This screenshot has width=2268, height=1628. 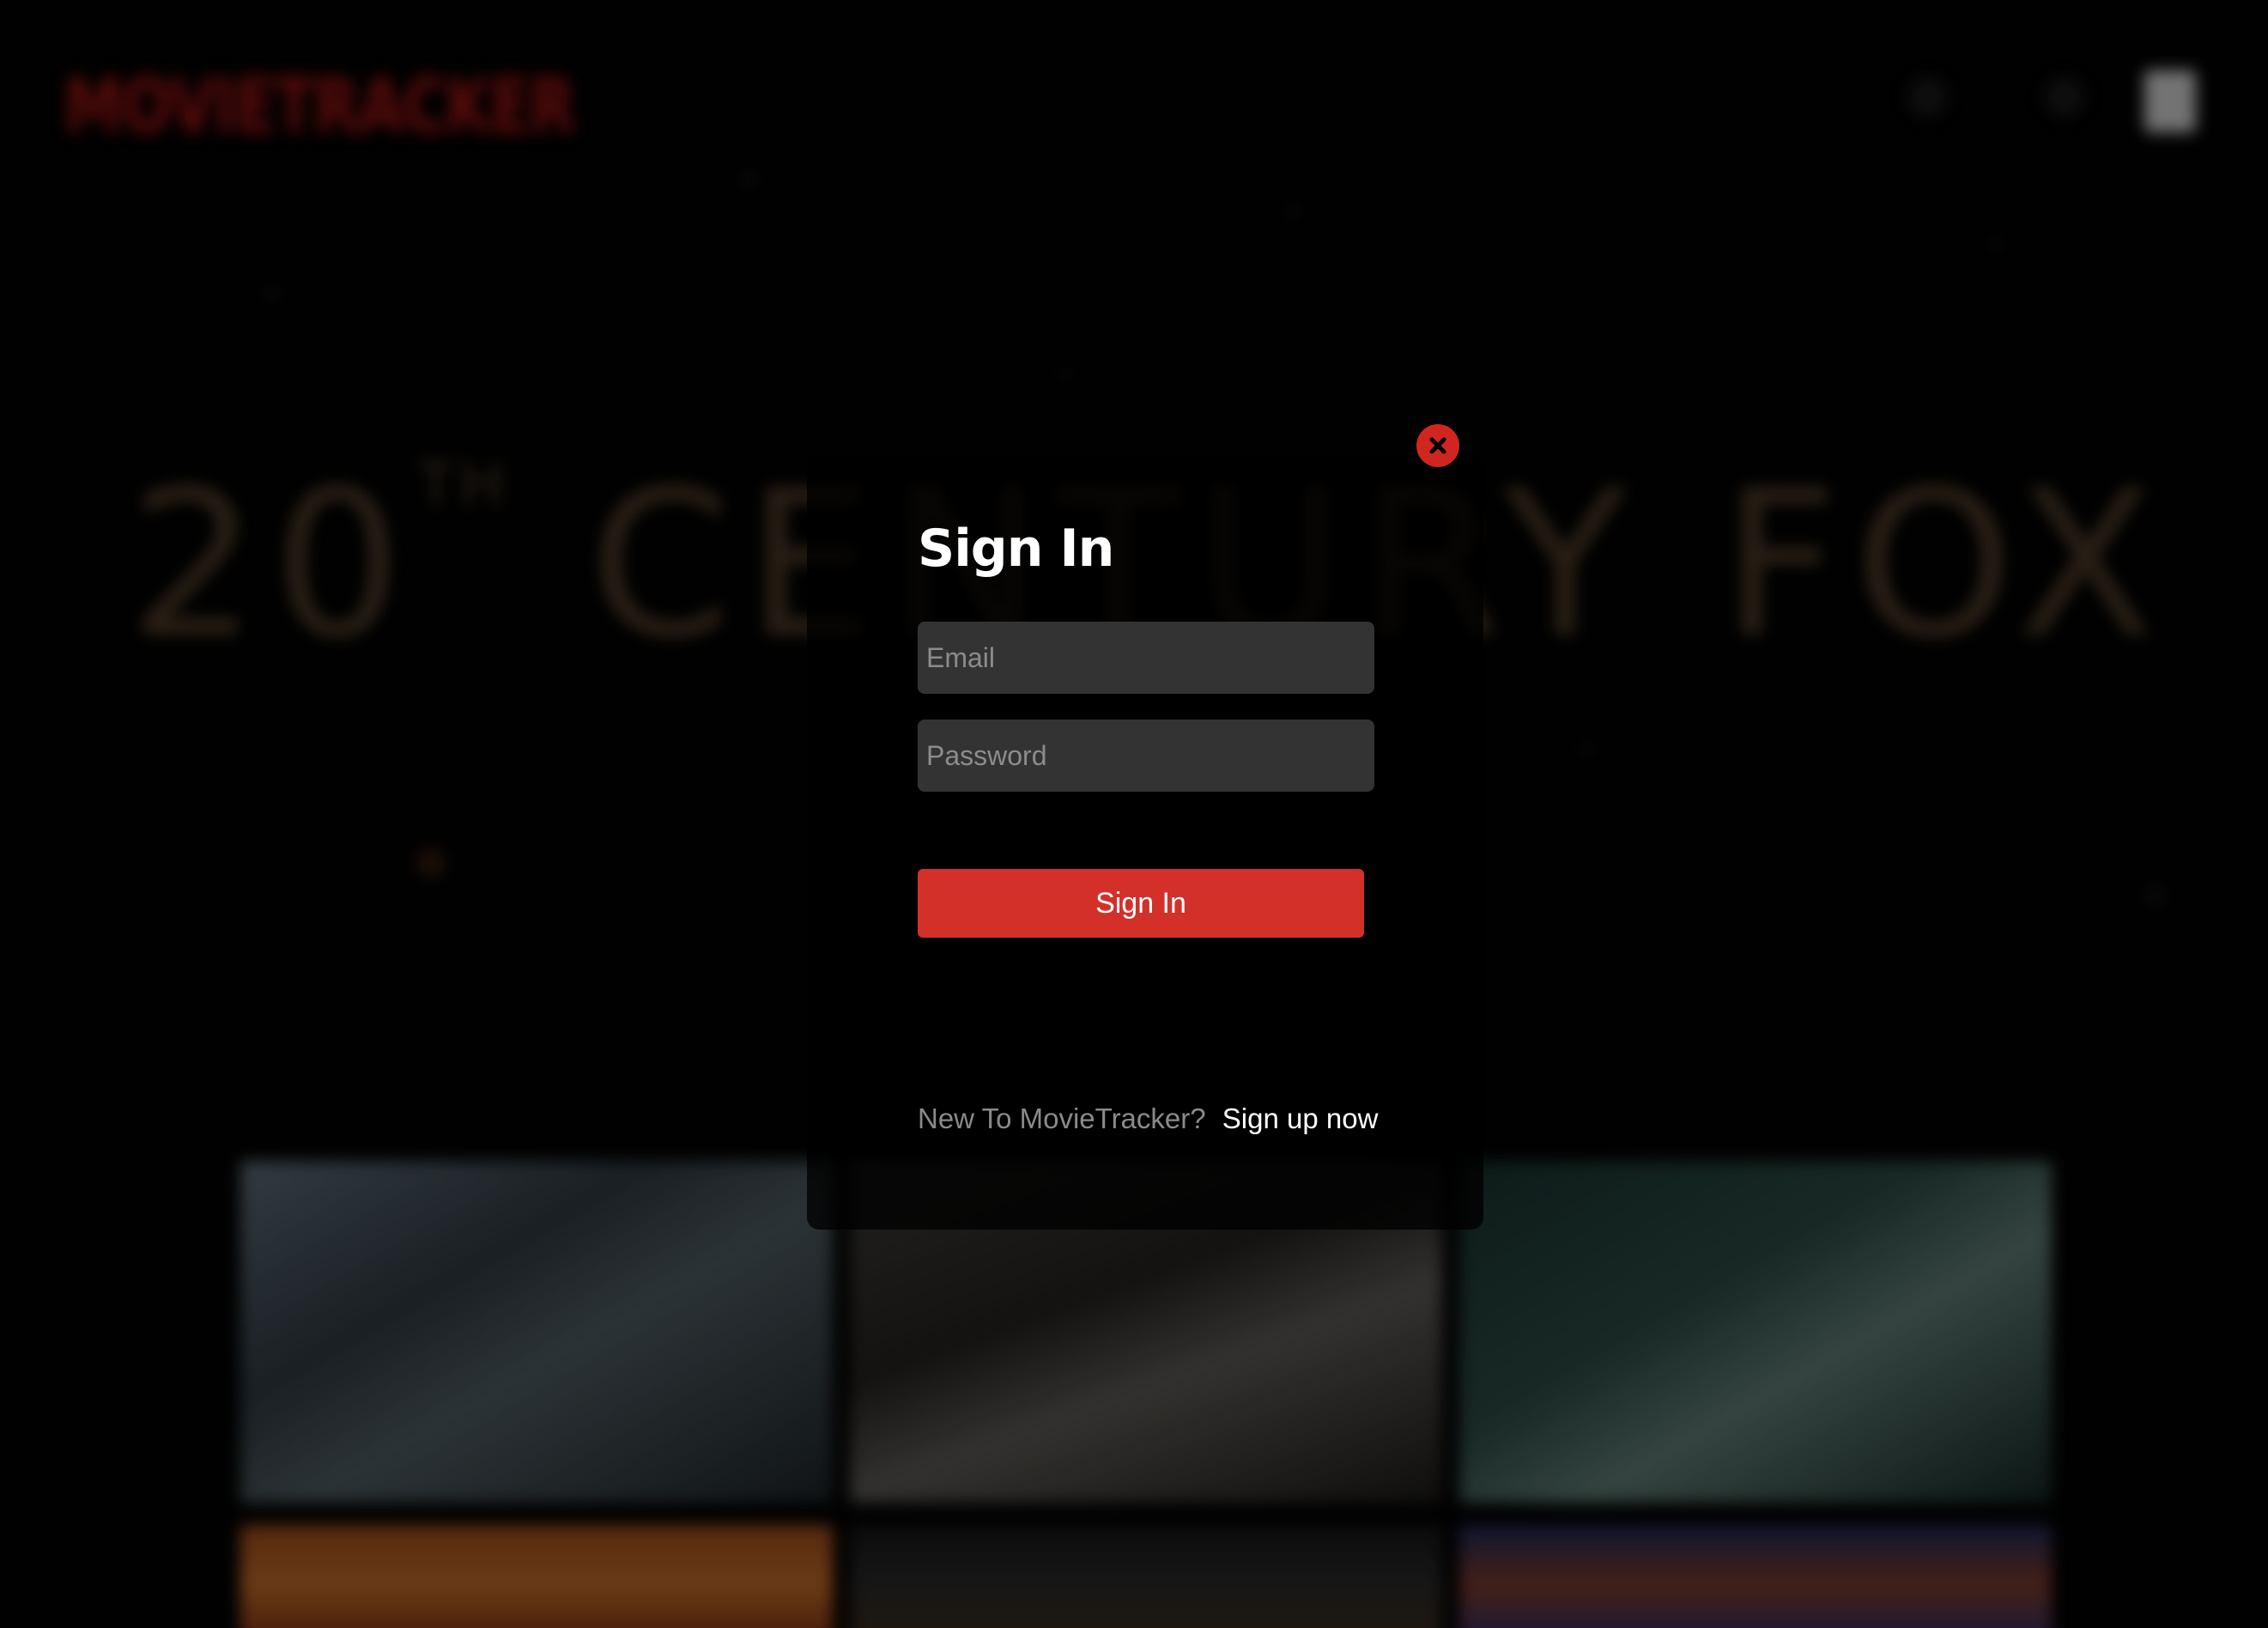 What do you see at coordinates (1141, 903) in the screenshot?
I see `sign-in-button: Sign In` at bounding box center [1141, 903].